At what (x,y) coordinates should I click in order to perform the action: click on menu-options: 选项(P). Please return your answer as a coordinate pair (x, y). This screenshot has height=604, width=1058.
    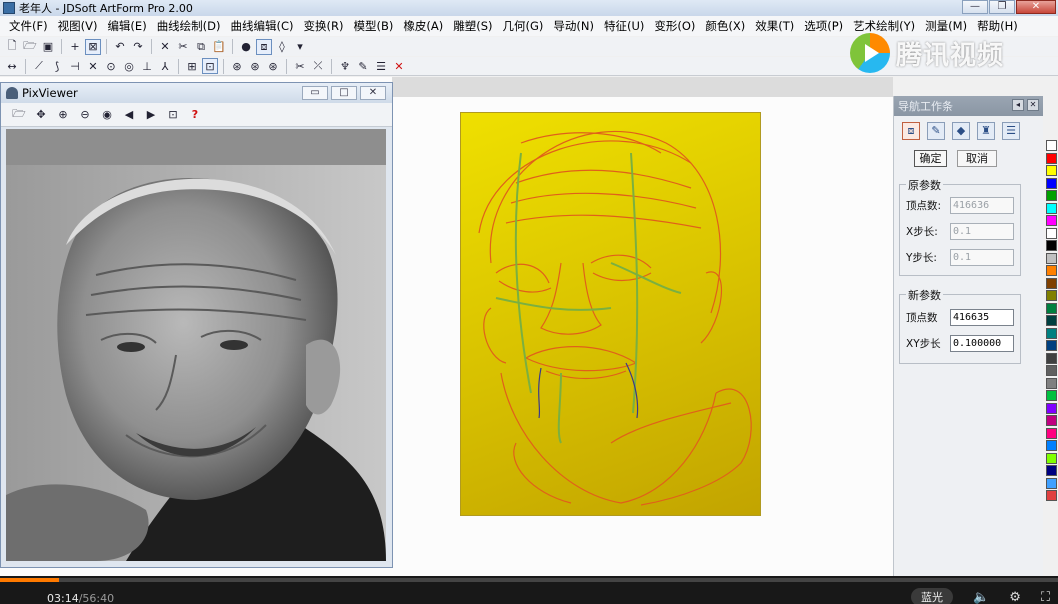
    Looking at the image, I should click on (823, 26).